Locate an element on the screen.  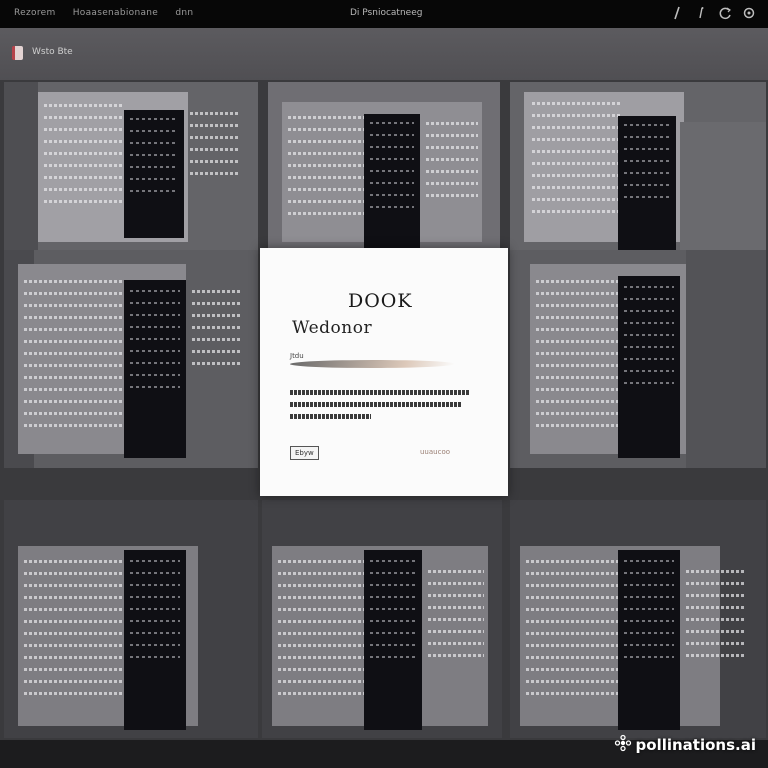
pollinations-logo-icon is located at coordinates (623, 745).